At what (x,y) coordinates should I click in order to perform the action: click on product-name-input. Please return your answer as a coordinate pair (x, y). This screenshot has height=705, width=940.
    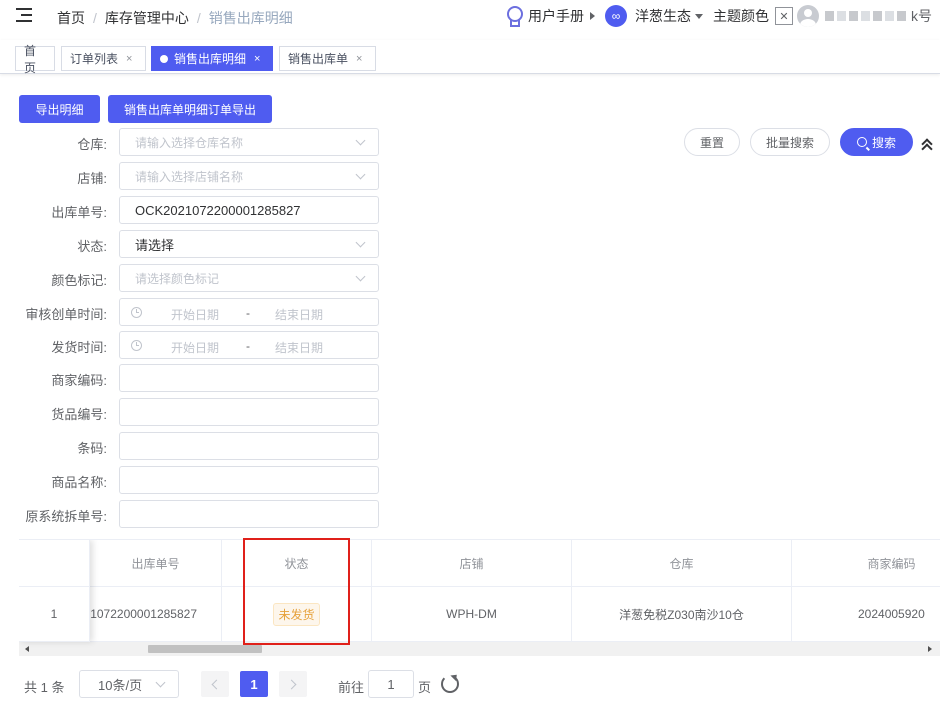
    Looking at the image, I should click on (249, 480).